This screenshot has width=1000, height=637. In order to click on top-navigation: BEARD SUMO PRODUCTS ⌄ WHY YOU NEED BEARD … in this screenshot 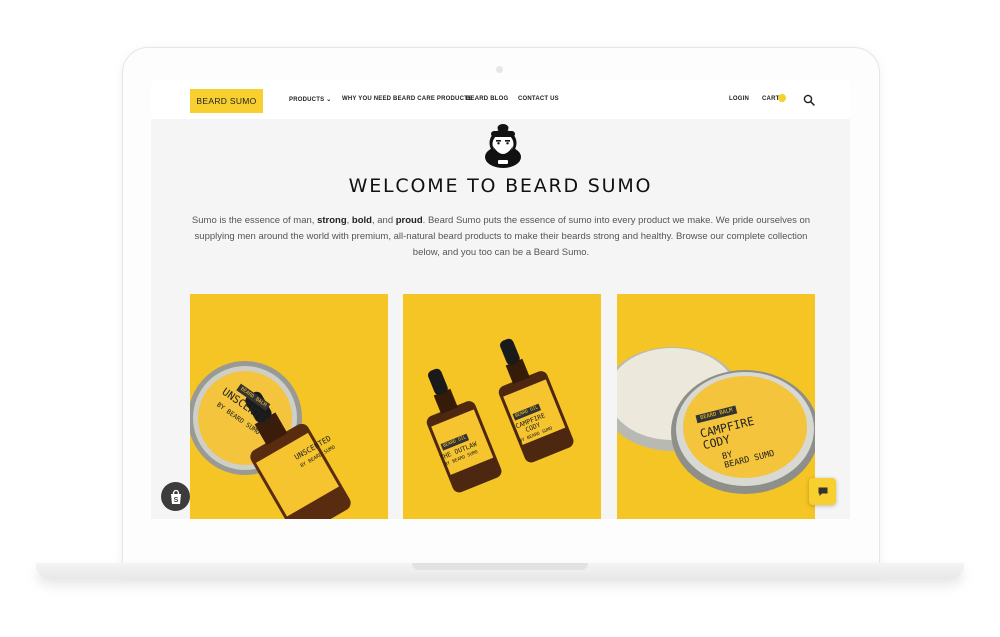, I will do `click(500, 100)`.